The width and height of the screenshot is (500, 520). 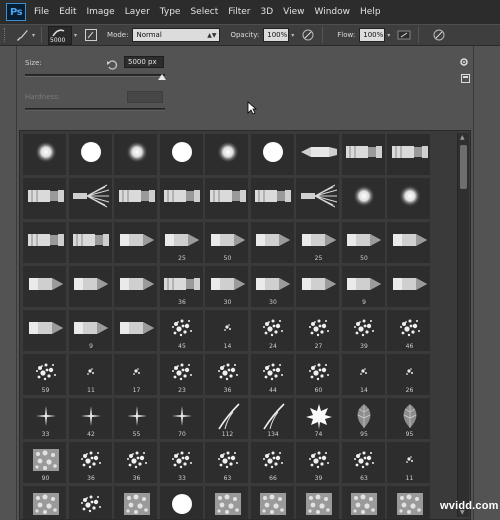 I want to click on menu-file: File, so click(x=41, y=12).